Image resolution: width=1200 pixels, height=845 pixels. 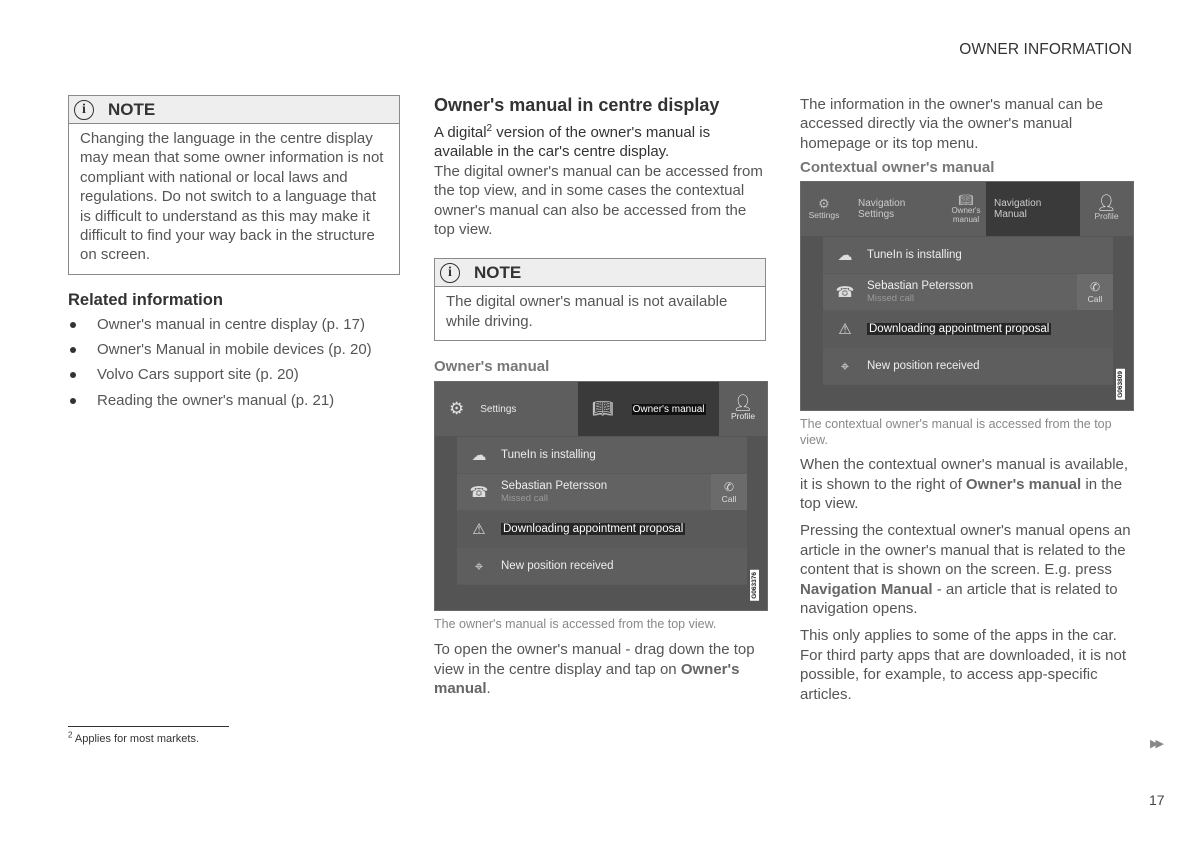 What do you see at coordinates (488, 689) in the screenshot?
I see `paragraph-text: .` at bounding box center [488, 689].